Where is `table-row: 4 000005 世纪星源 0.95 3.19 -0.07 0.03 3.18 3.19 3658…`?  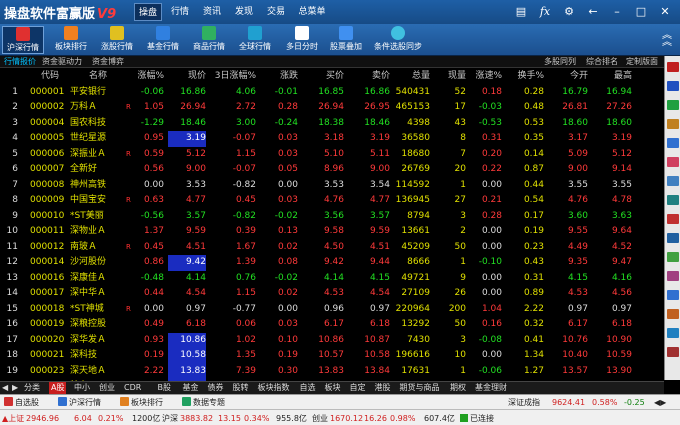 table-row: 4 000005 世纪星源 0.95 3.19 -0.07 0.03 3.18 3.19 3658… is located at coordinates (332, 139).